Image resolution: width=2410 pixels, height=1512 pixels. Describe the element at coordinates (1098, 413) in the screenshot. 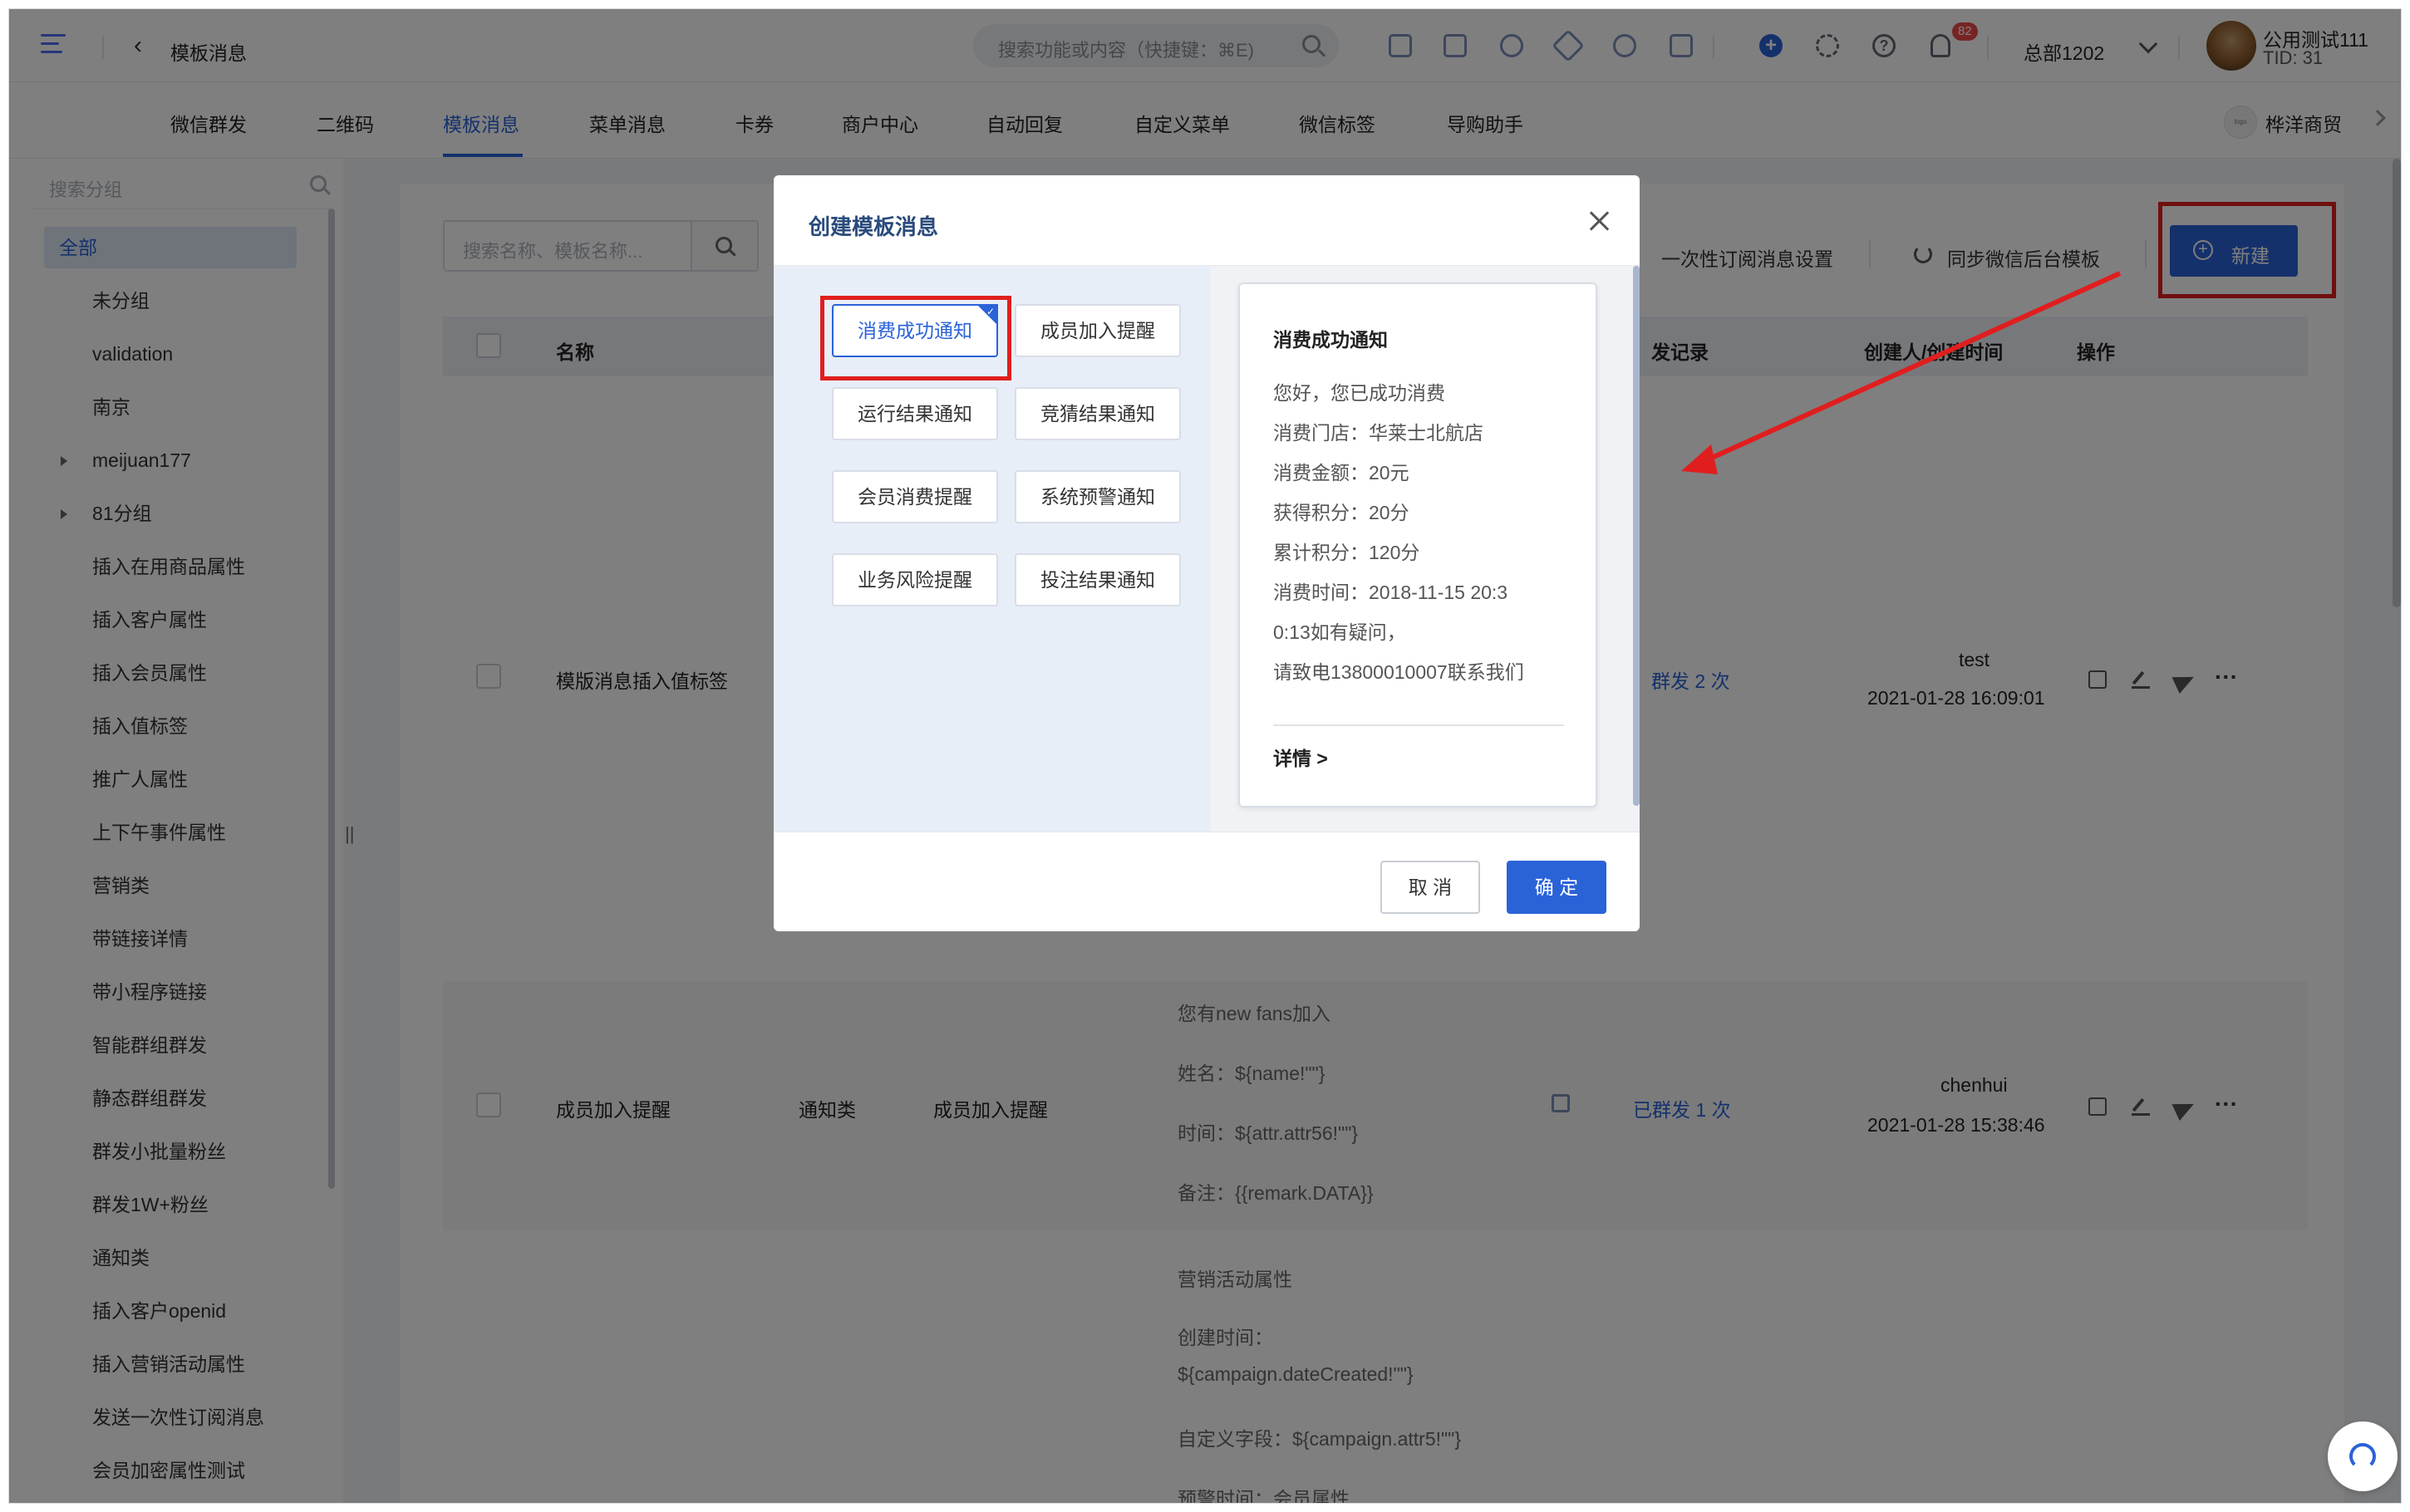

I see `template-option: 竞猜结果通知` at that location.